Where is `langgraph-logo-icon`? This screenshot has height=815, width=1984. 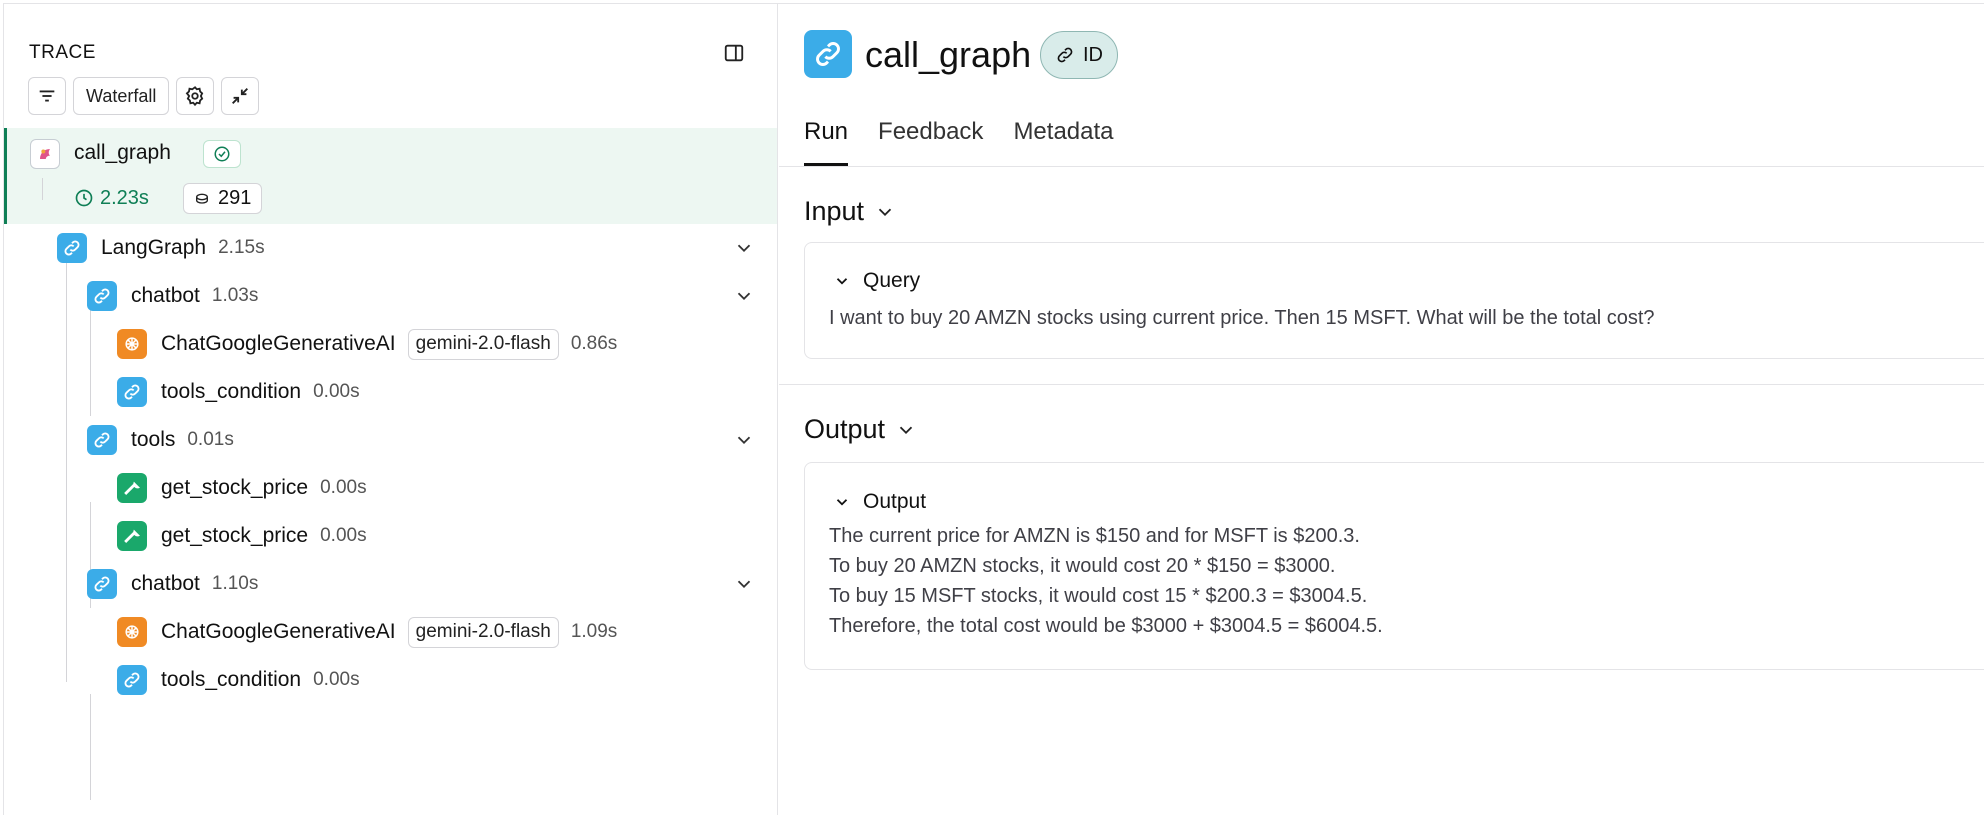 langgraph-logo-icon is located at coordinates (45, 154).